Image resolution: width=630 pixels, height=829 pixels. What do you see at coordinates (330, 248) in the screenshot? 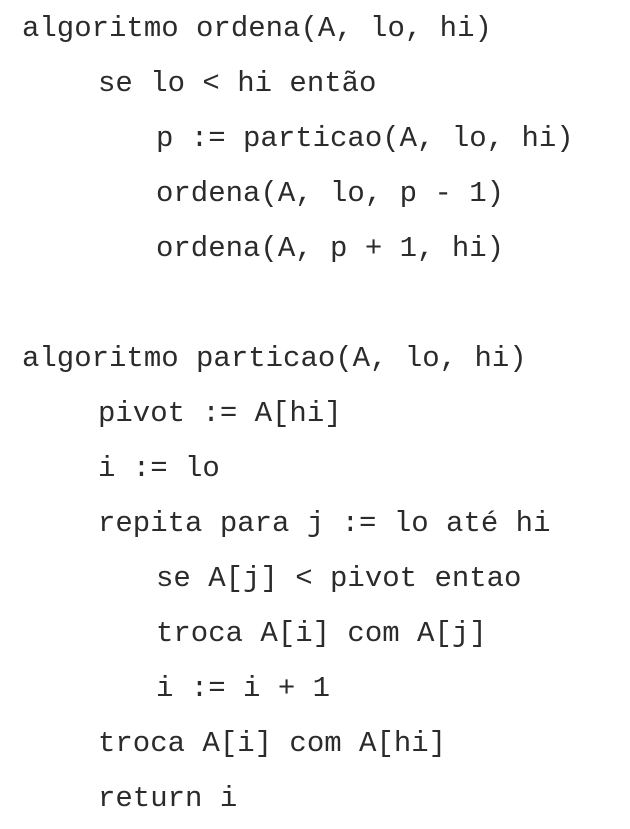
I see `code-line-ordena-right: ordena(A, p + 1, hi)` at bounding box center [330, 248].